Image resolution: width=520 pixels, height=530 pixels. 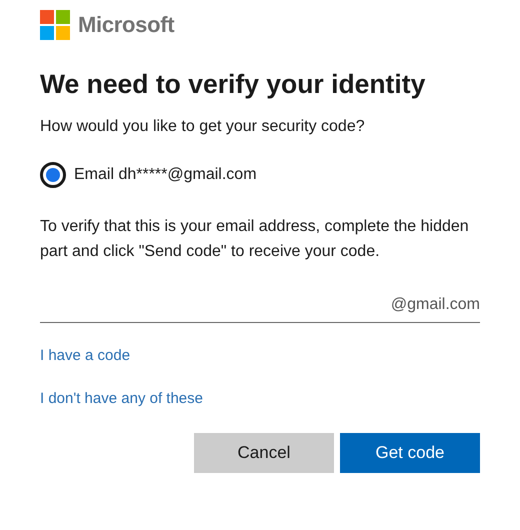 What do you see at coordinates (121, 398) in the screenshot?
I see `text-link: I don't have any of these` at bounding box center [121, 398].